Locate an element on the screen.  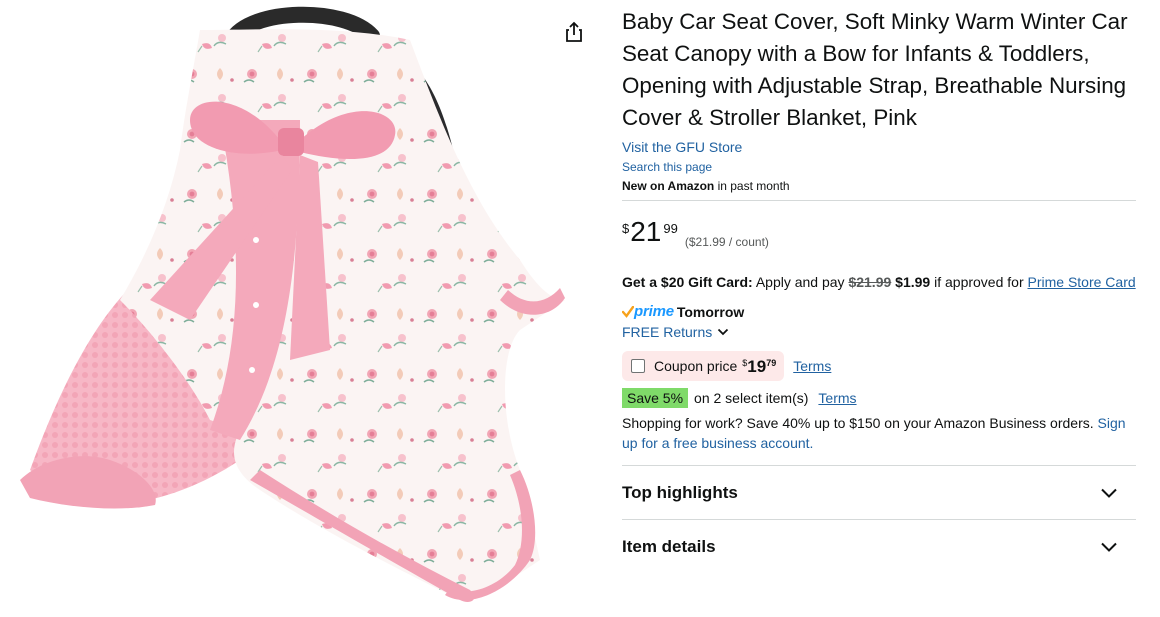
share-icon is located at coordinates (574, 31).